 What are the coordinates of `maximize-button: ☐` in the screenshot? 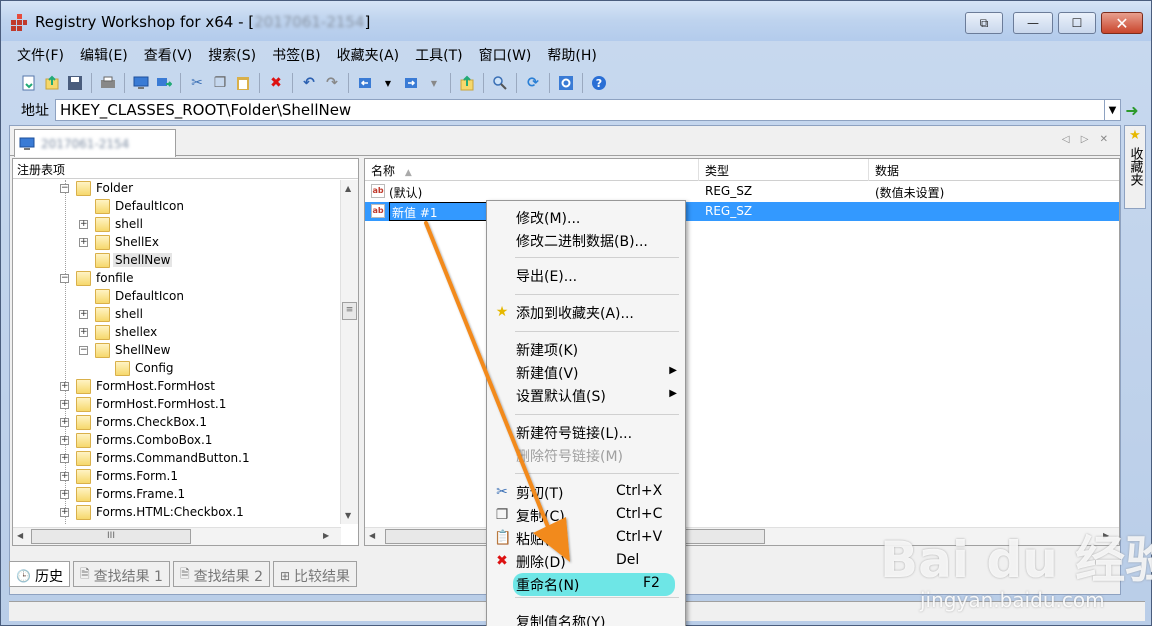 It's located at (1077, 23).